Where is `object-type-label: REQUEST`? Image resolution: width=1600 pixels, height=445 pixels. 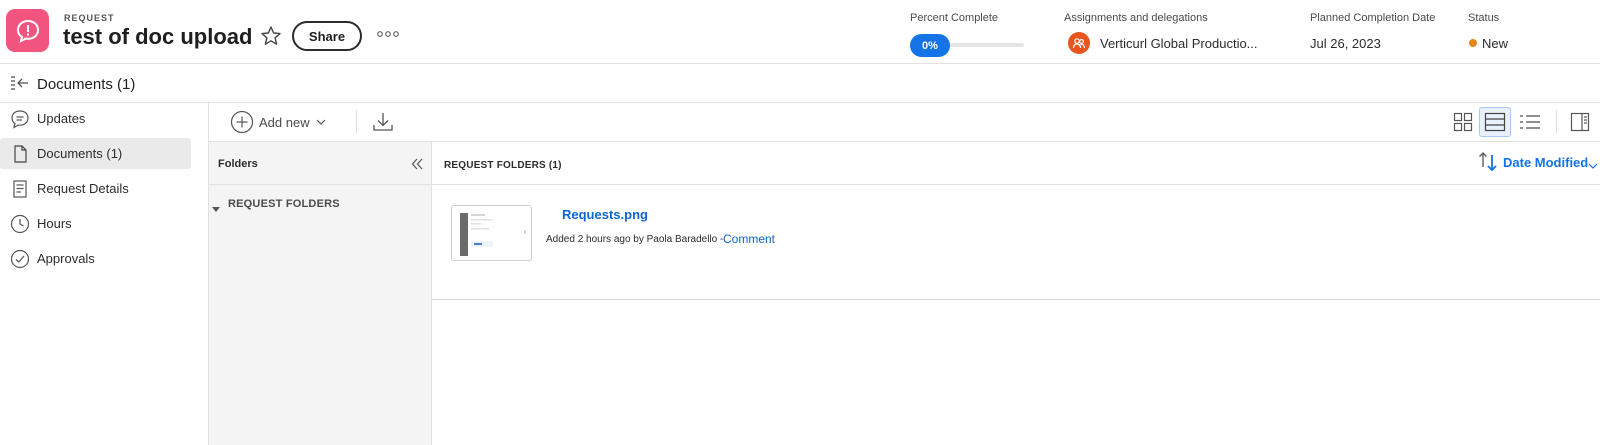
object-type-label: REQUEST is located at coordinates (89, 18).